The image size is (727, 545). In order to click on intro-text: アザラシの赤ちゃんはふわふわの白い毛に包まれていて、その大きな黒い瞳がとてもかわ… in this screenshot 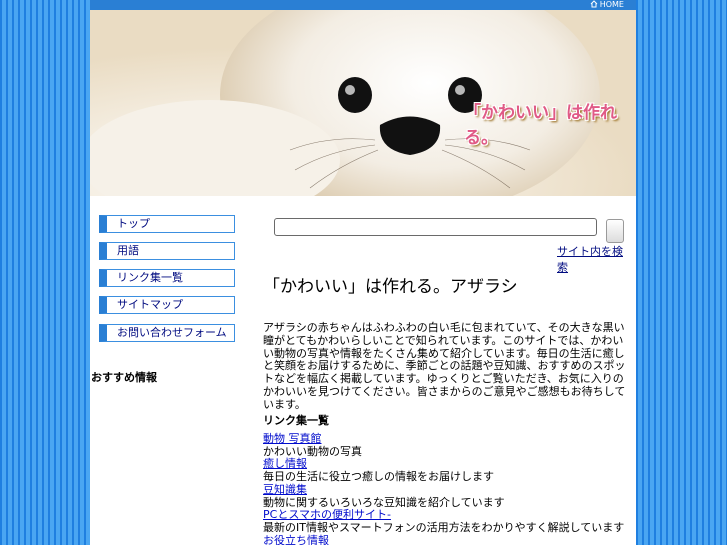, I will do `click(444, 366)`.